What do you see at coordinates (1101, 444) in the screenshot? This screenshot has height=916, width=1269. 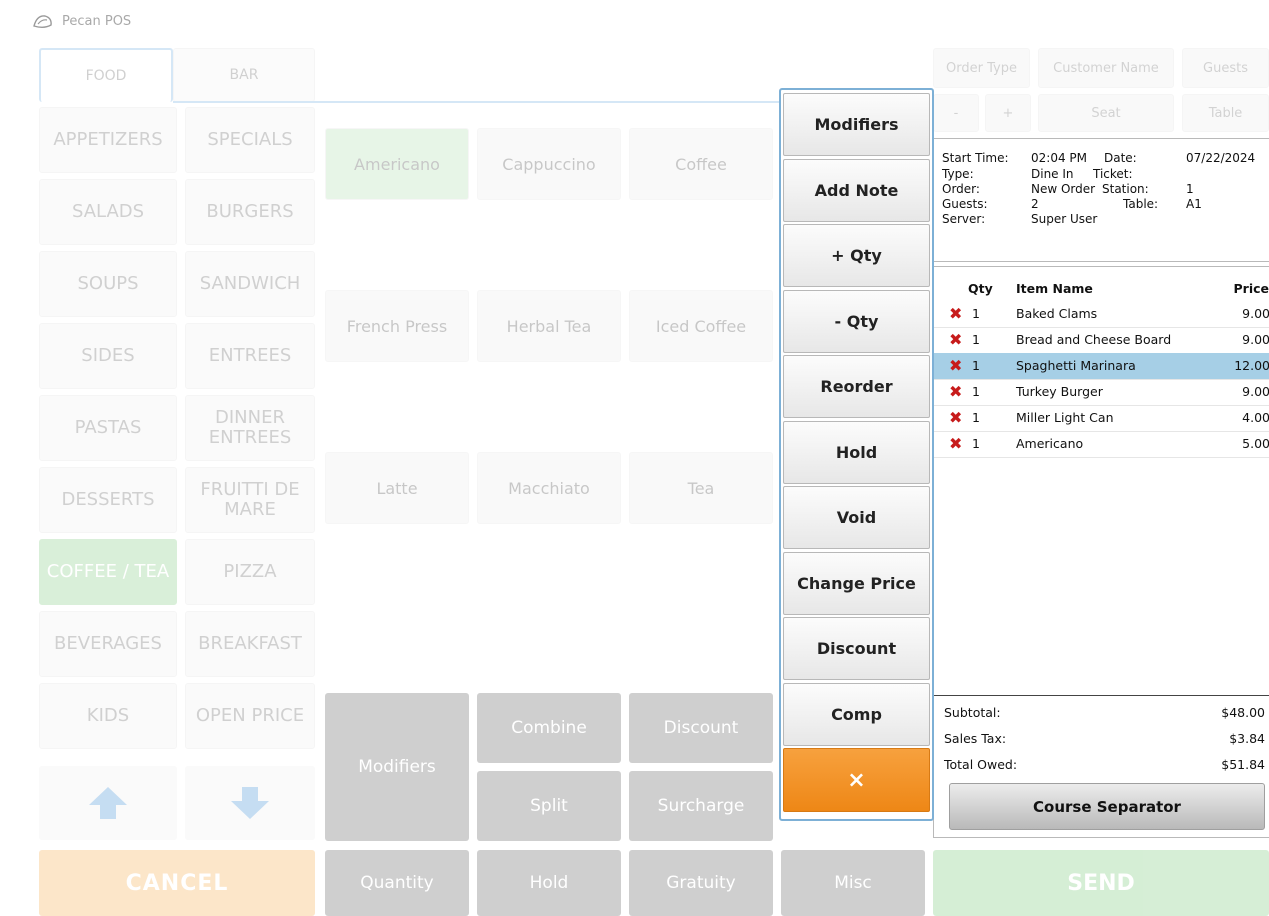 I see `order-line: ✖ 1 Americano 5.00` at bounding box center [1101, 444].